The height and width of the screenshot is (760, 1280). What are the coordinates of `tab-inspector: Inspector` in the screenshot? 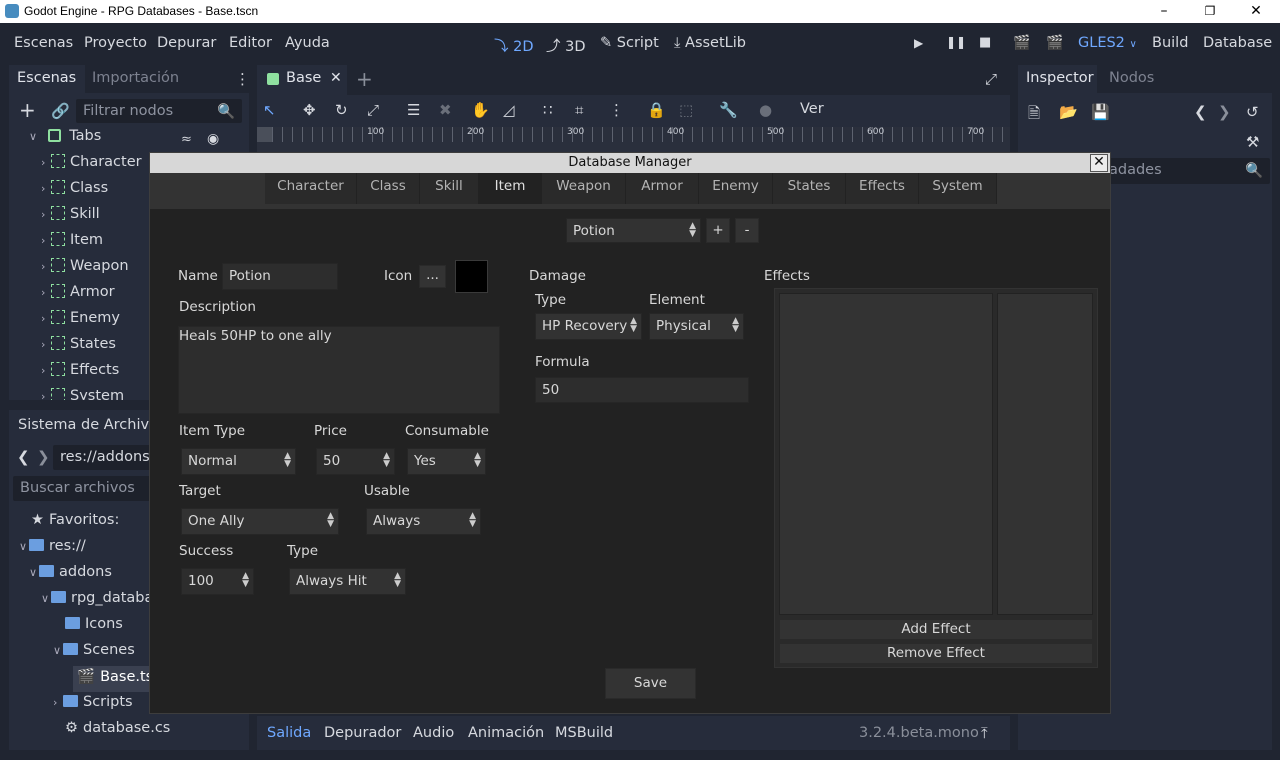 It's located at (1060, 78).